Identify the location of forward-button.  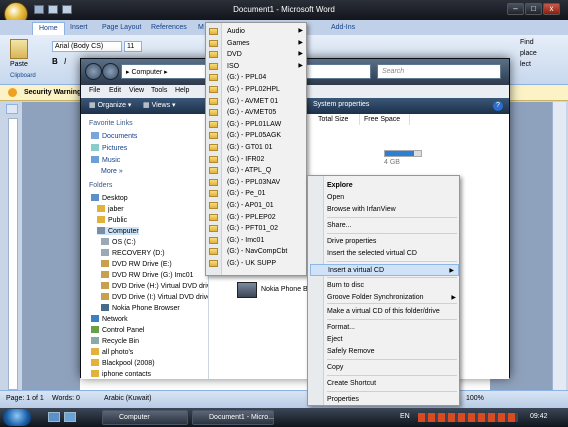
(110, 71).